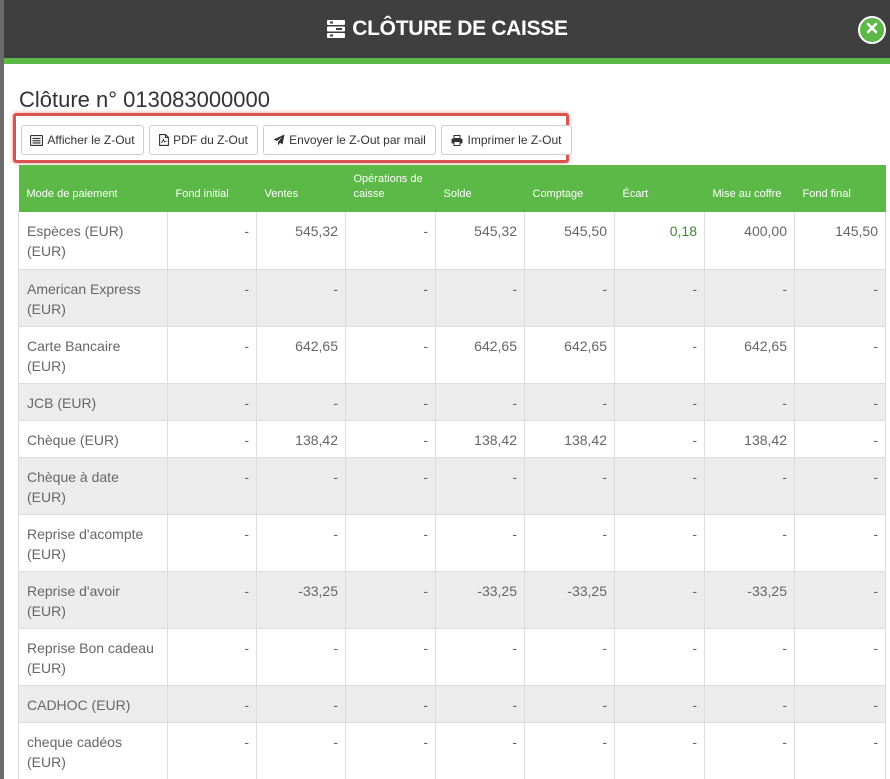 The height and width of the screenshot is (779, 890). Describe the element at coordinates (447, 29) in the screenshot. I see `modal-header: CLÔTURE DE CAISSE` at that location.